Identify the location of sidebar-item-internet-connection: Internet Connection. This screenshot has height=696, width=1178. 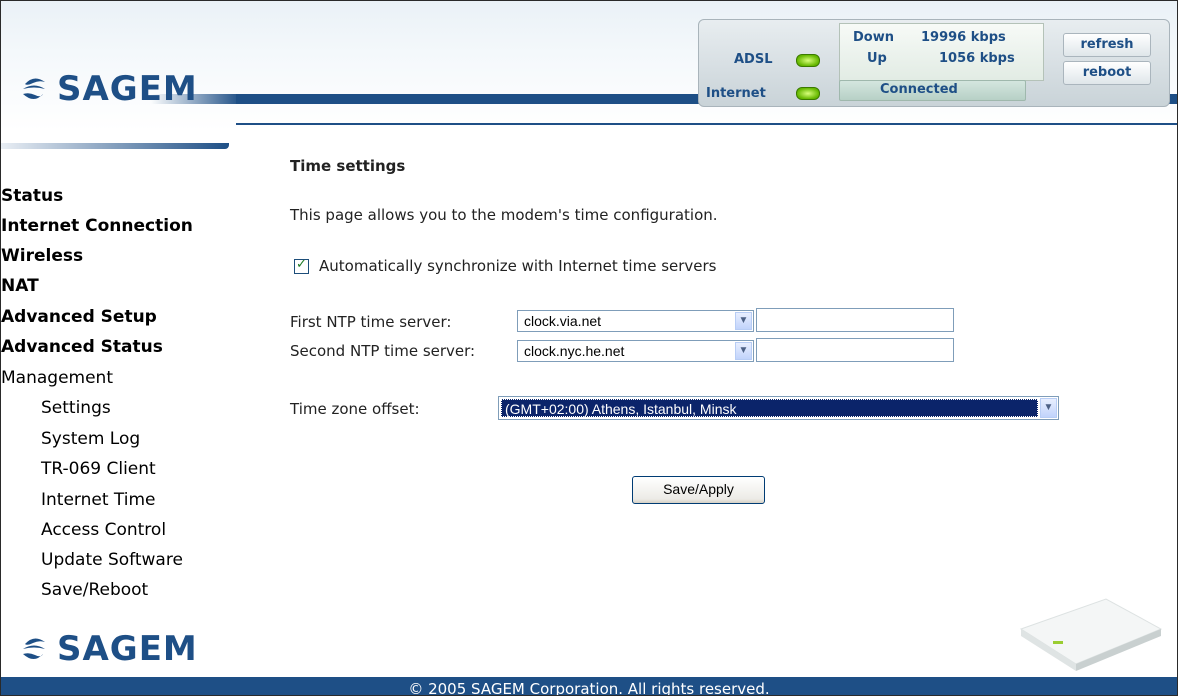
(97, 226).